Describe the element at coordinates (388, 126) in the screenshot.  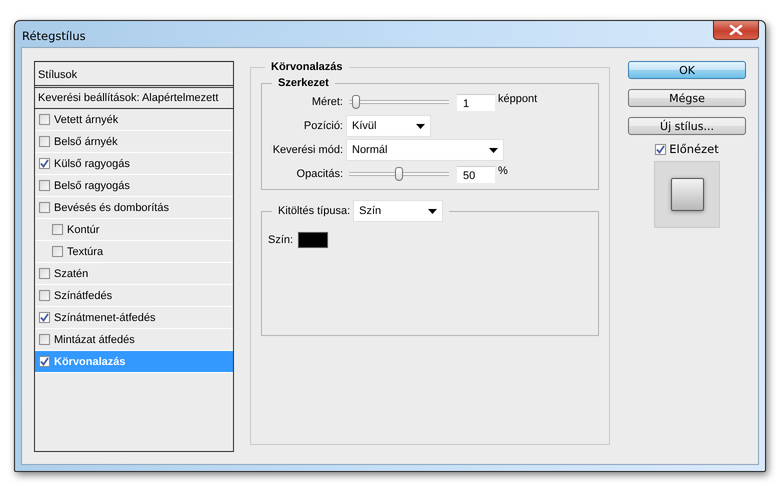
I see `dropdown: Kívül` at that location.